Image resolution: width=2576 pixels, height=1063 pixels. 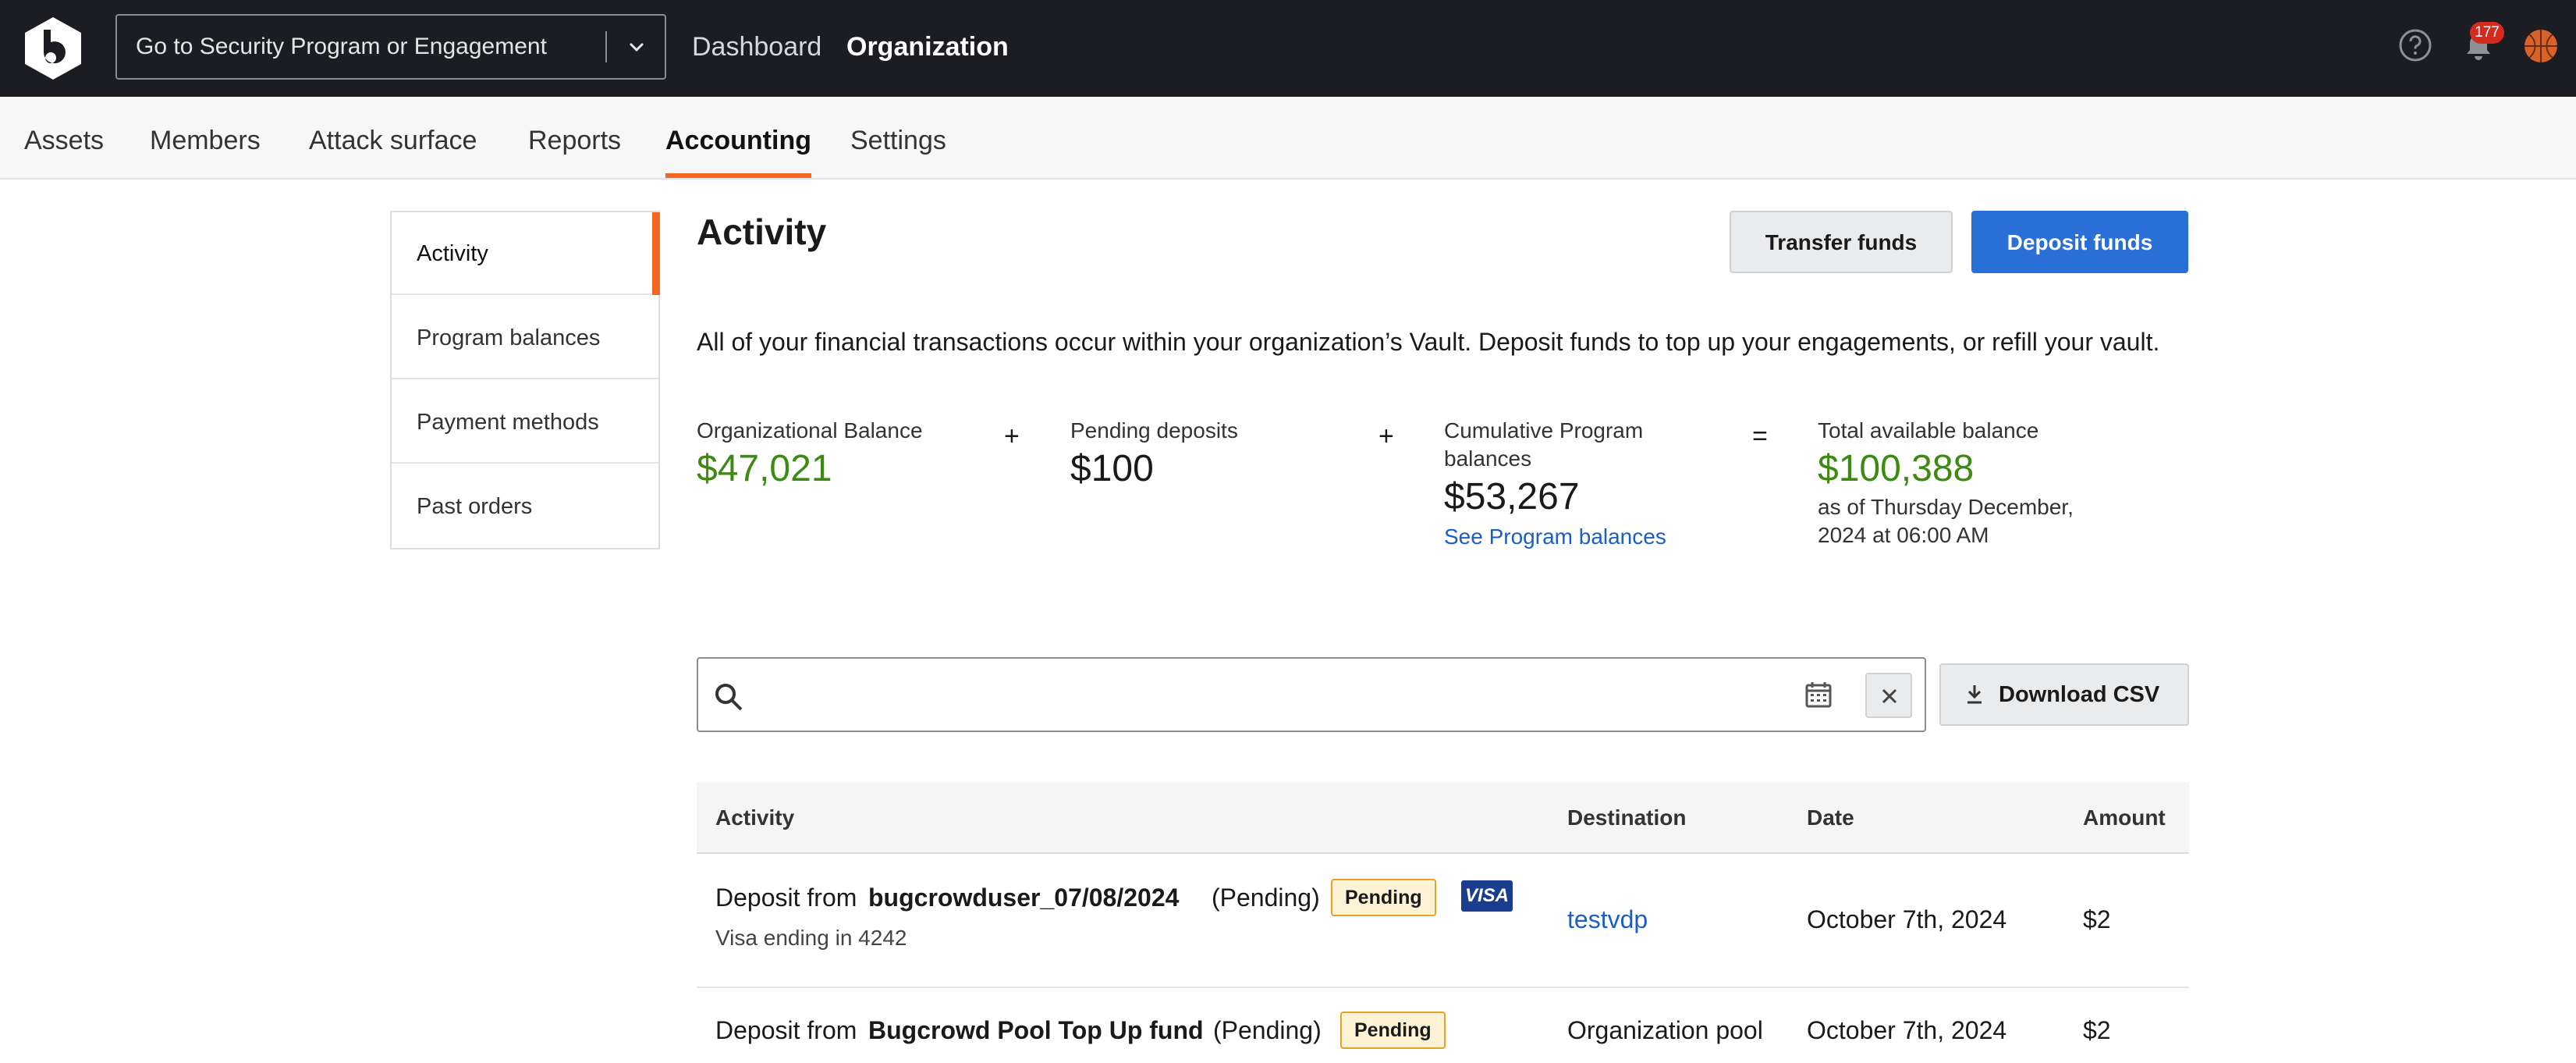 What do you see at coordinates (1607, 919) in the screenshot?
I see `destination-link: testvdp` at bounding box center [1607, 919].